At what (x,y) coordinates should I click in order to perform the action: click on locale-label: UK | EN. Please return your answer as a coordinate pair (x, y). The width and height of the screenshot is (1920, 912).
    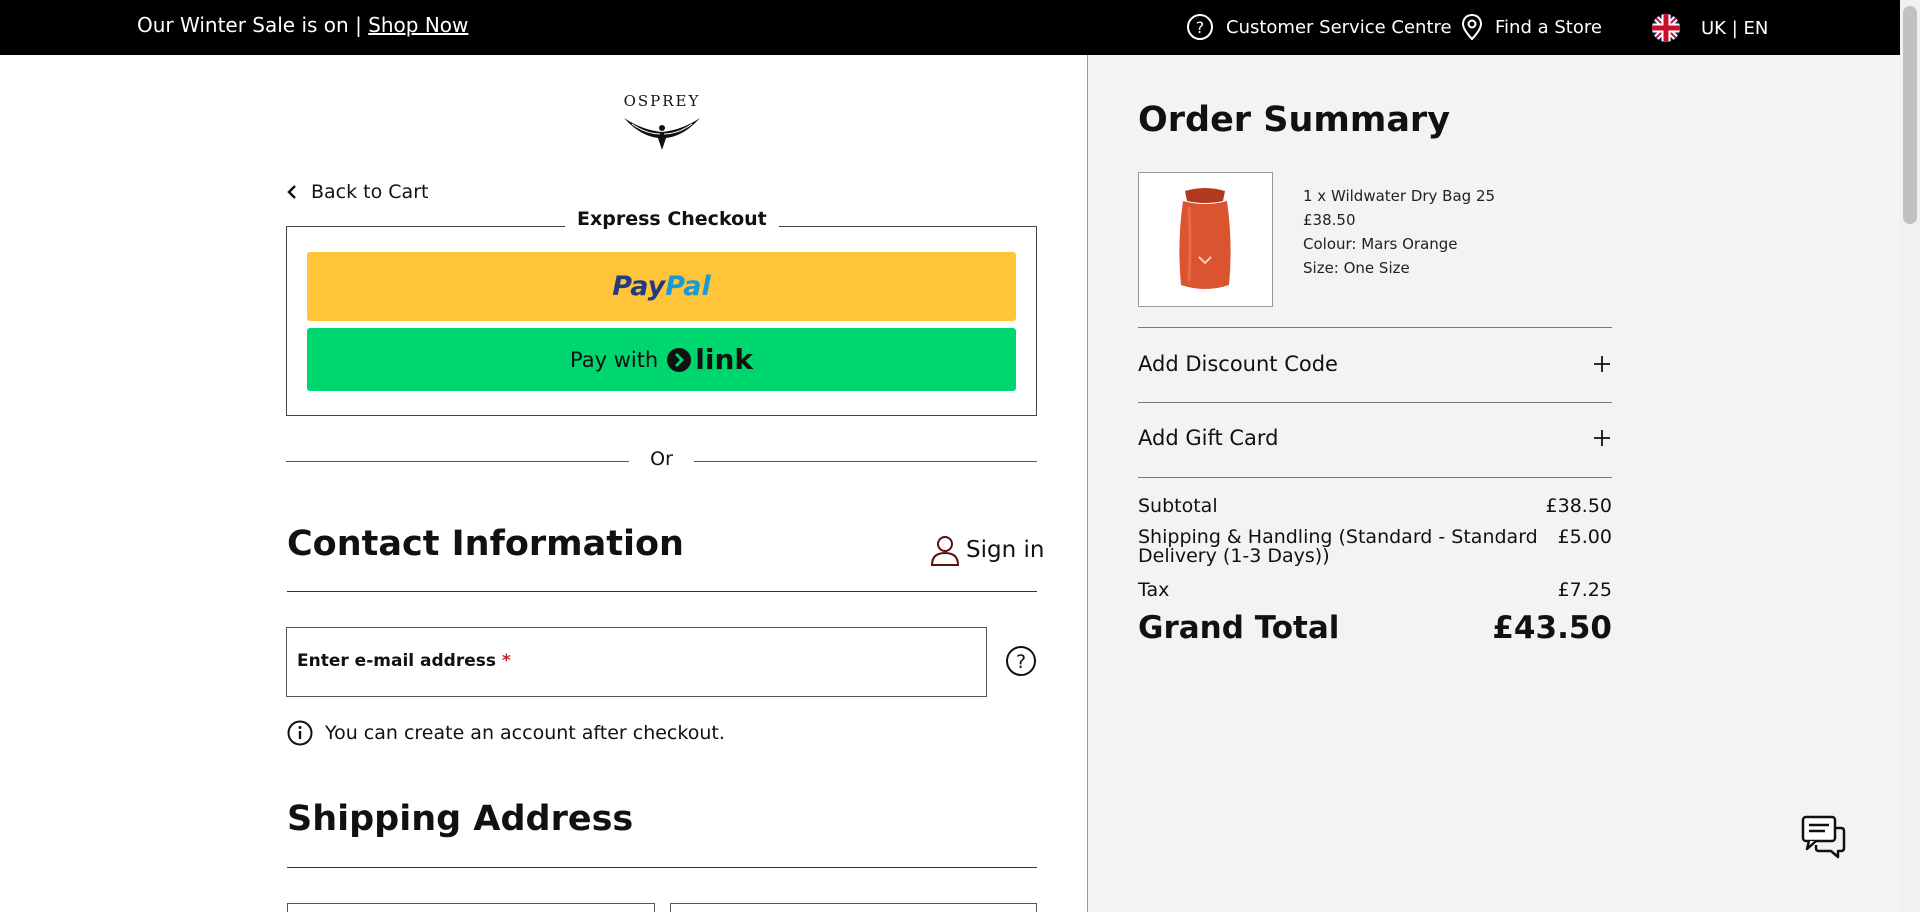
    Looking at the image, I should click on (1735, 28).